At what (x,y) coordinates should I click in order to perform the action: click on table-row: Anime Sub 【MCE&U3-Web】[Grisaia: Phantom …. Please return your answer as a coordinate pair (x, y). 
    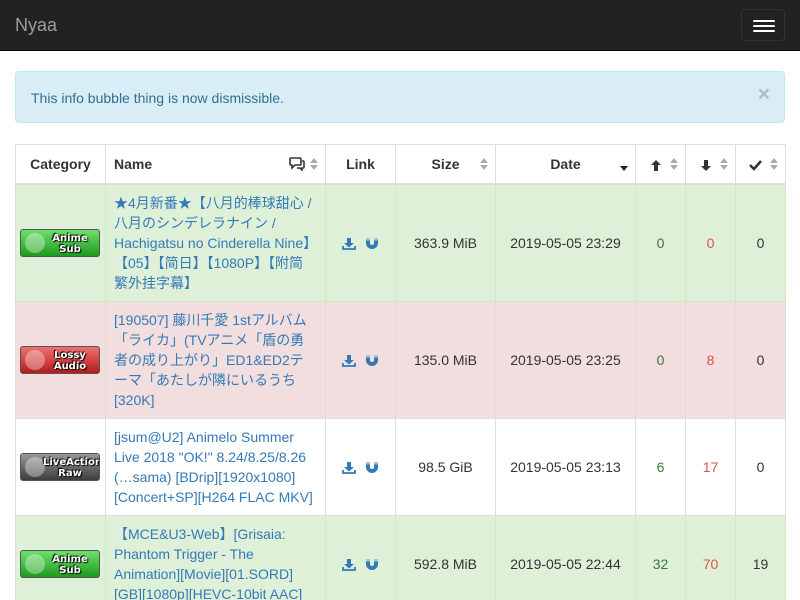
    Looking at the image, I should click on (400, 557).